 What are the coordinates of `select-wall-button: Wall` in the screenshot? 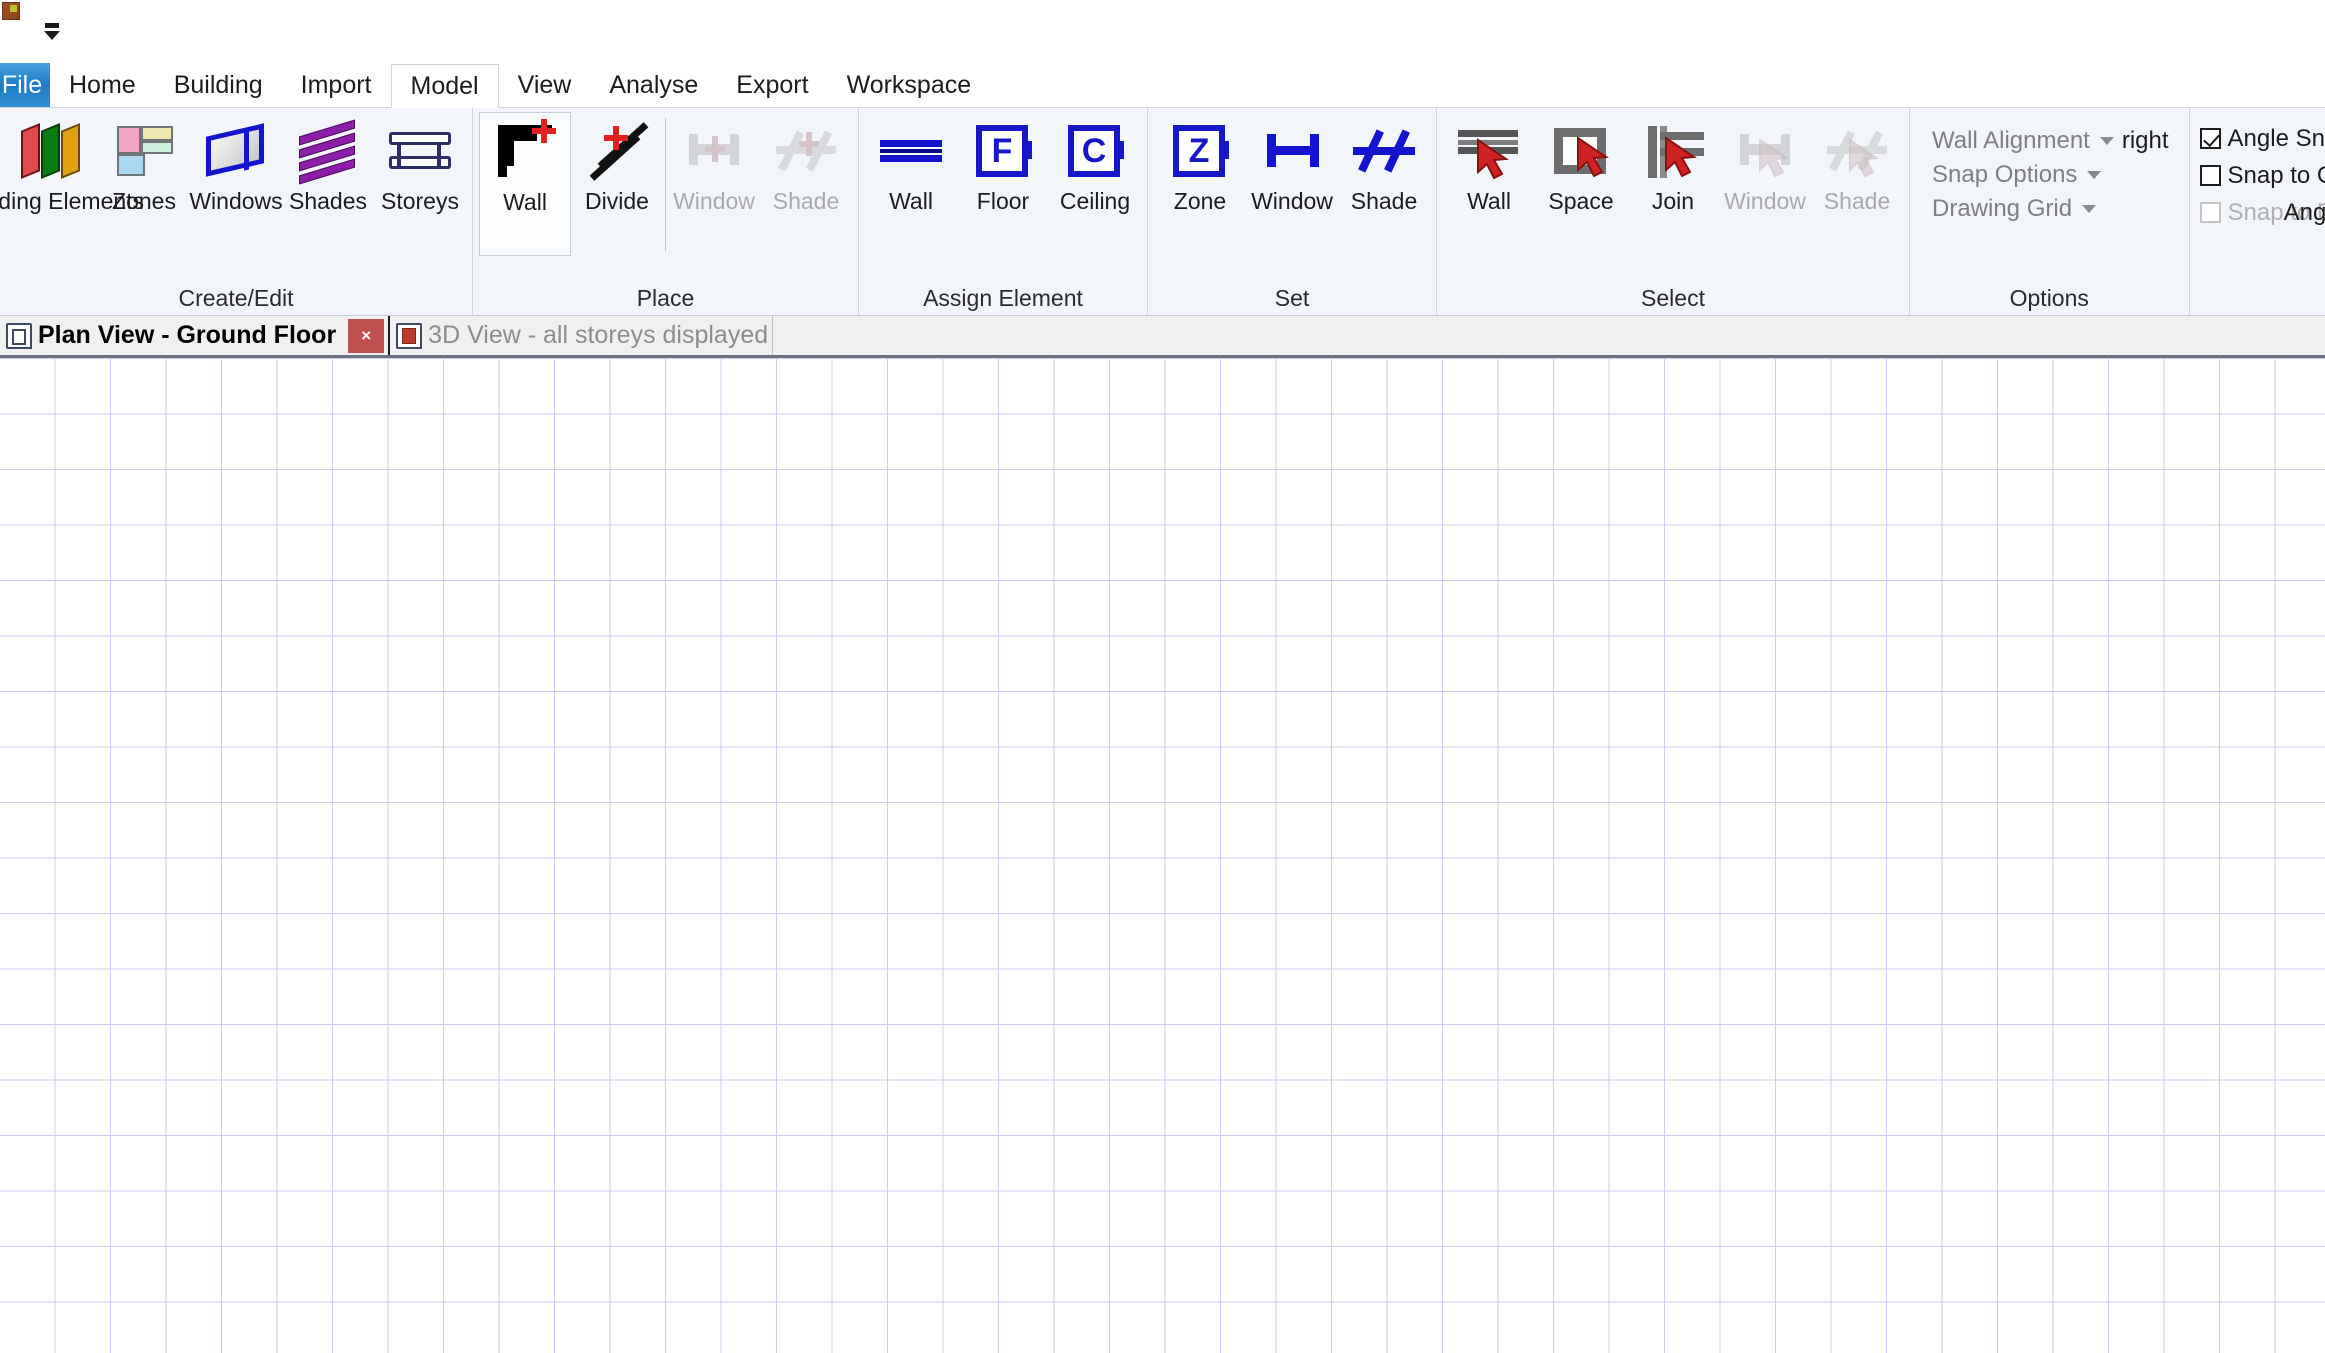 It's located at (1489, 163).